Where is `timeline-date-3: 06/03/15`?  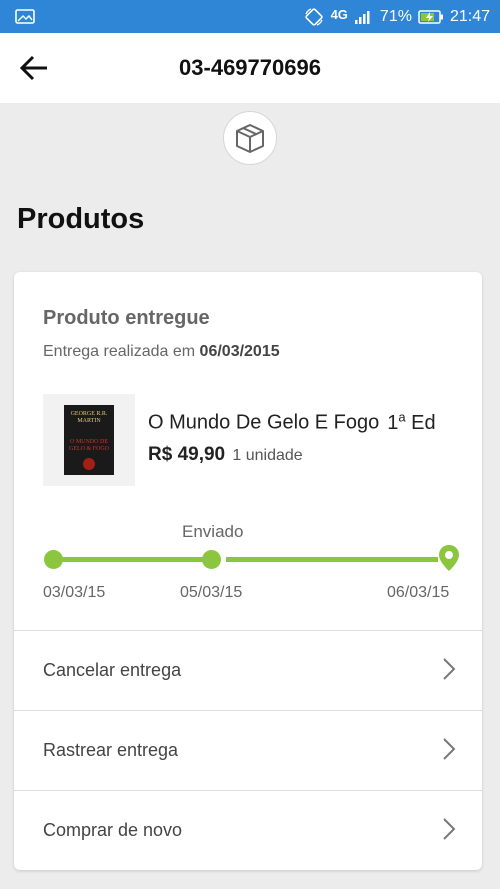
timeline-date-3: 06/03/15 is located at coordinates (418, 592).